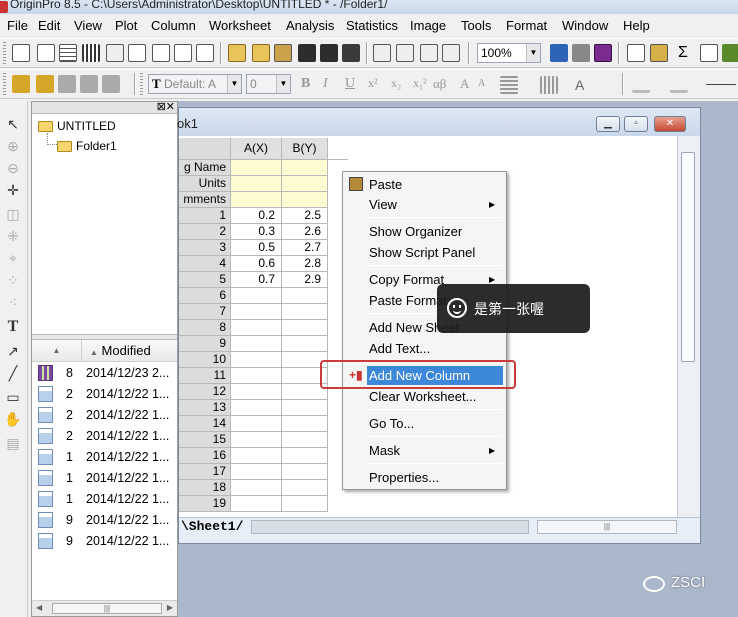 This screenshot has width=738, height=617. I want to click on menu-file: File, so click(17, 25).